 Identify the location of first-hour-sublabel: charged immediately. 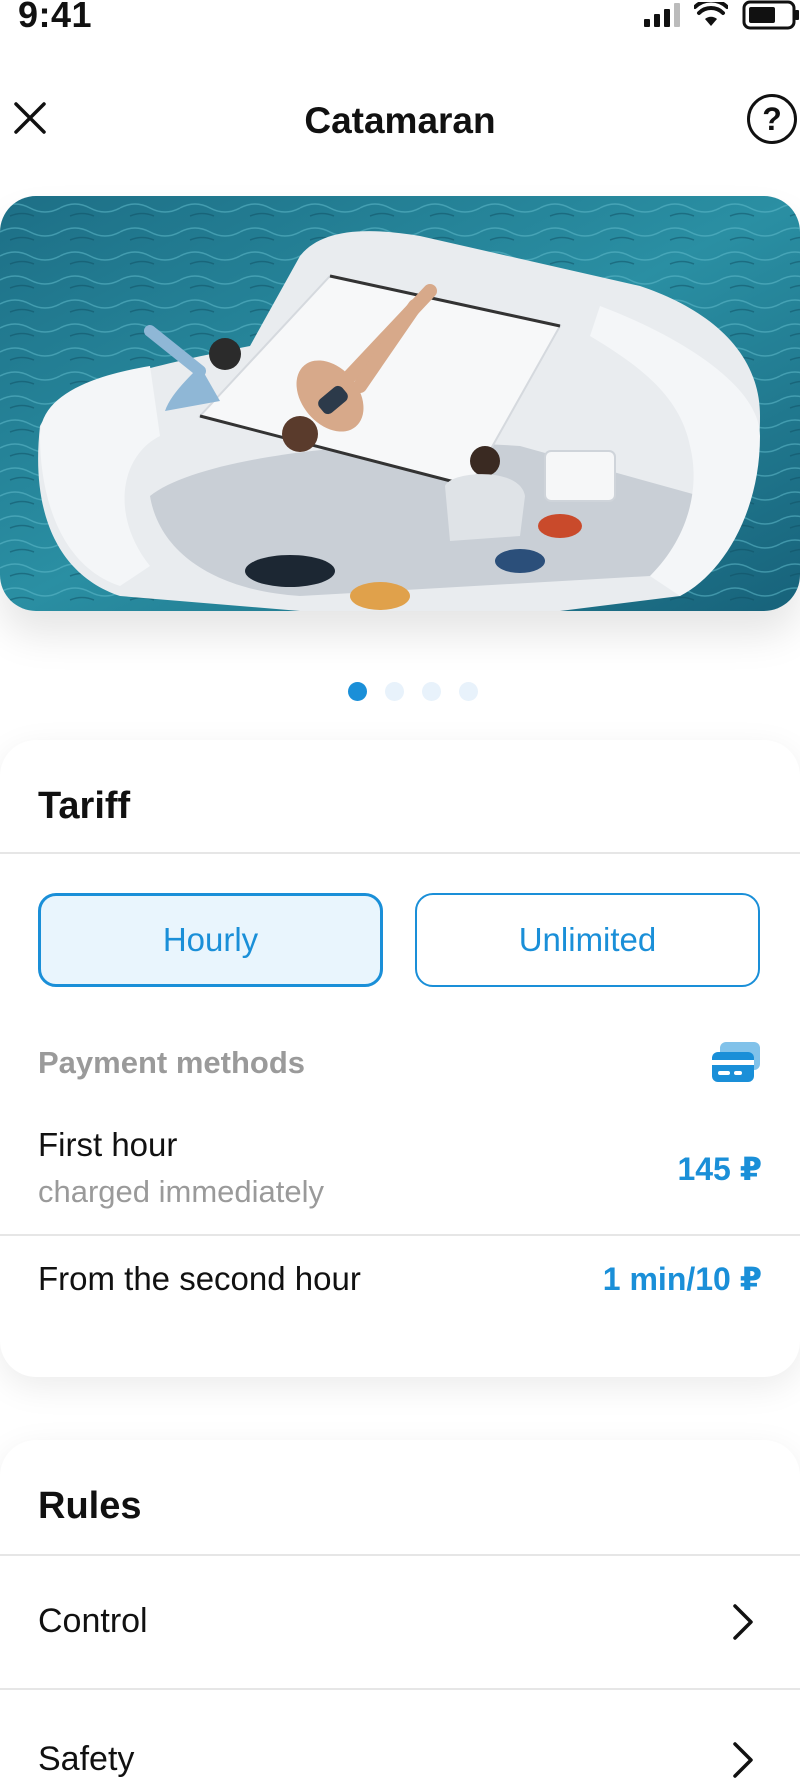
(181, 1191).